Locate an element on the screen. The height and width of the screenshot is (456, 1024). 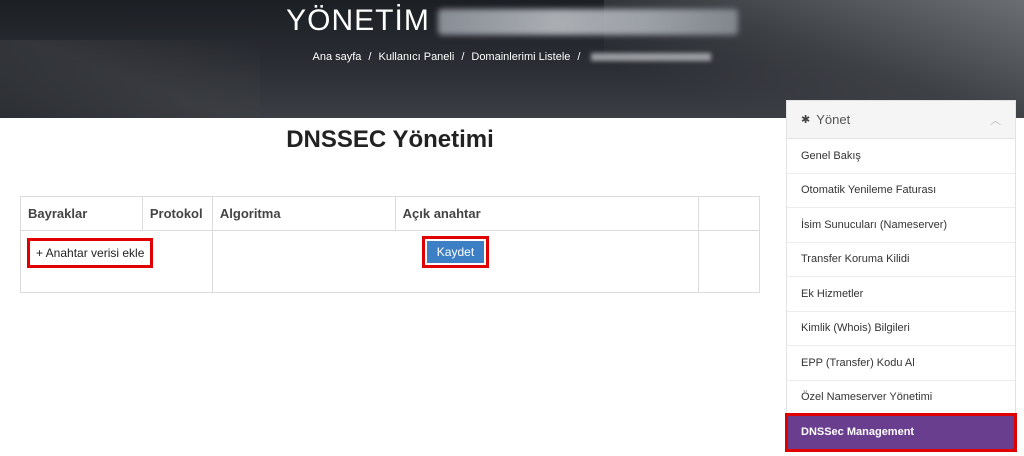
page-title: DNSSEC Yönetimi is located at coordinates (390, 139).